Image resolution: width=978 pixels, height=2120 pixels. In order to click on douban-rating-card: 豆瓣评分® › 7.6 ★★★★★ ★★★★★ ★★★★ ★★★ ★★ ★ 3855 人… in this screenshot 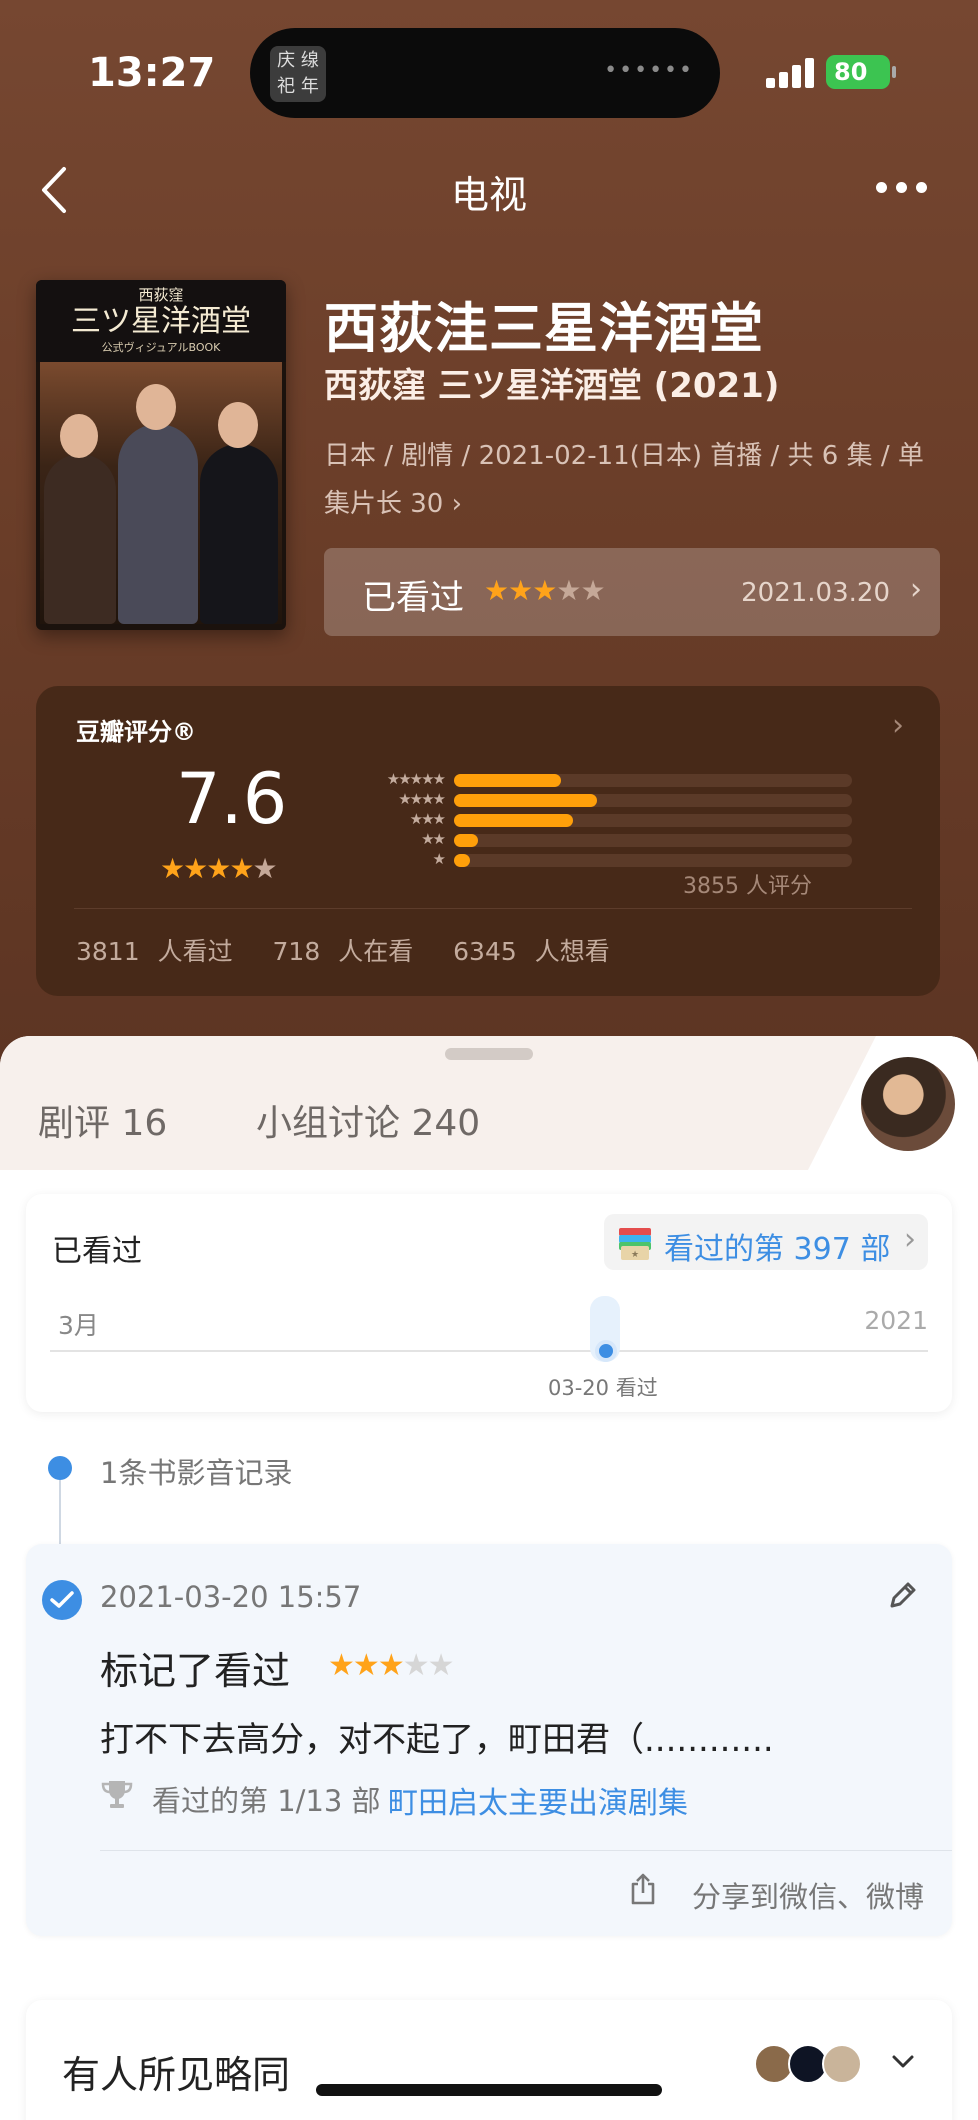, I will do `click(488, 841)`.